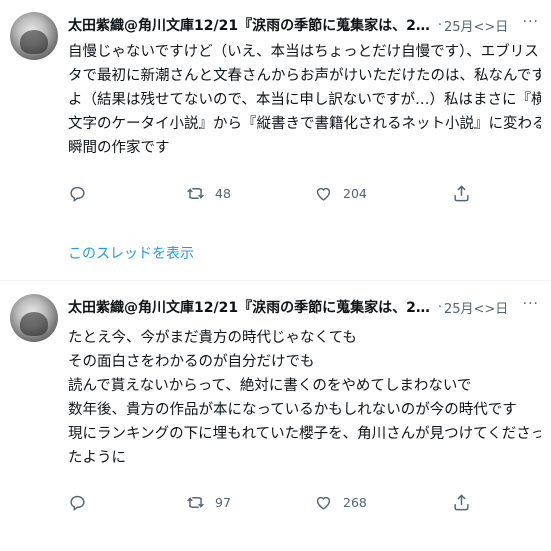  Describe the element at coordinates (278, 196) in the screenshot. I see `action-bar: 48 204` at that location.